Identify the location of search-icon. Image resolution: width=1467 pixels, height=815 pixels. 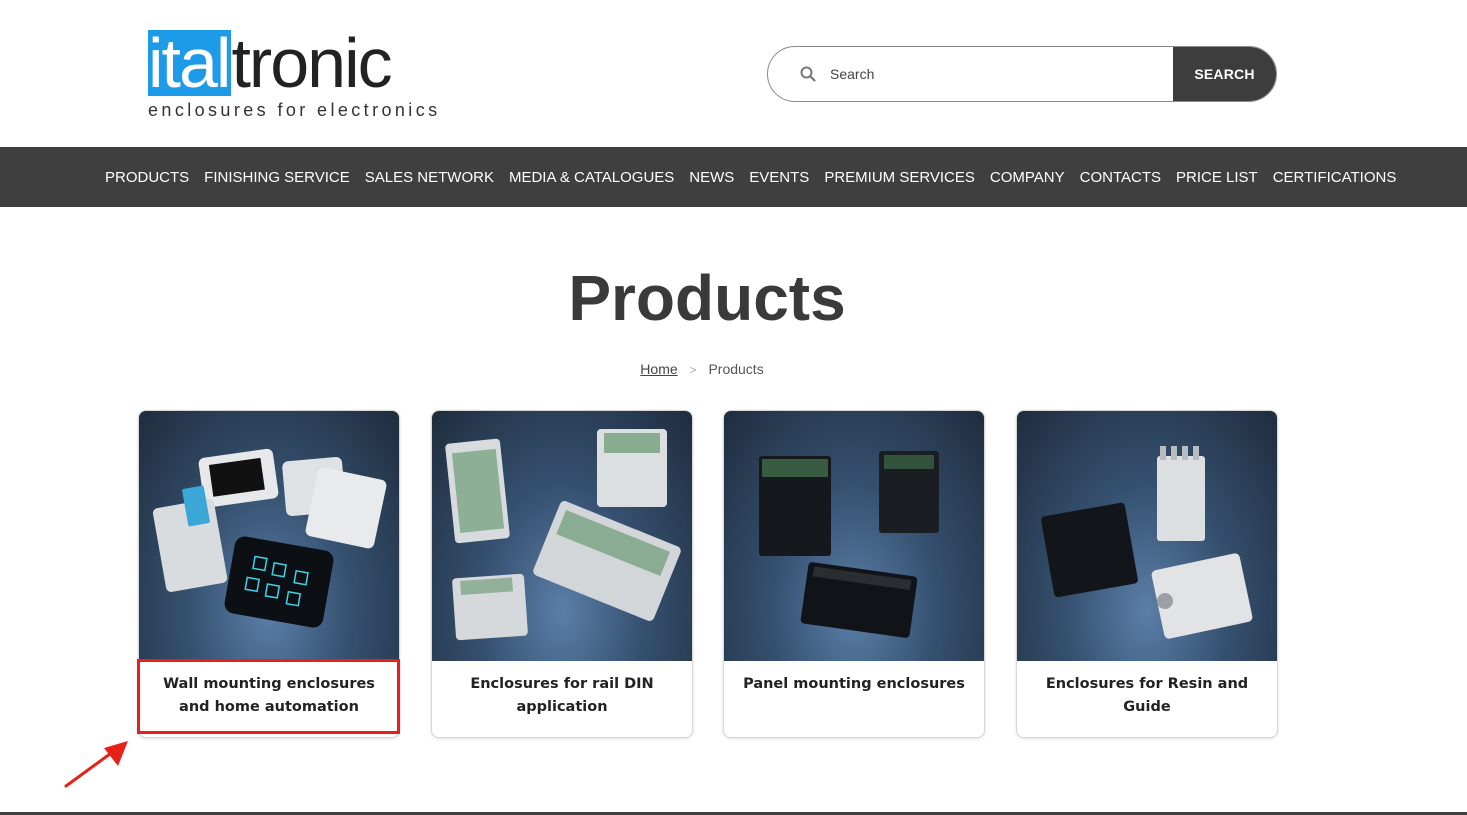
(793, 74).